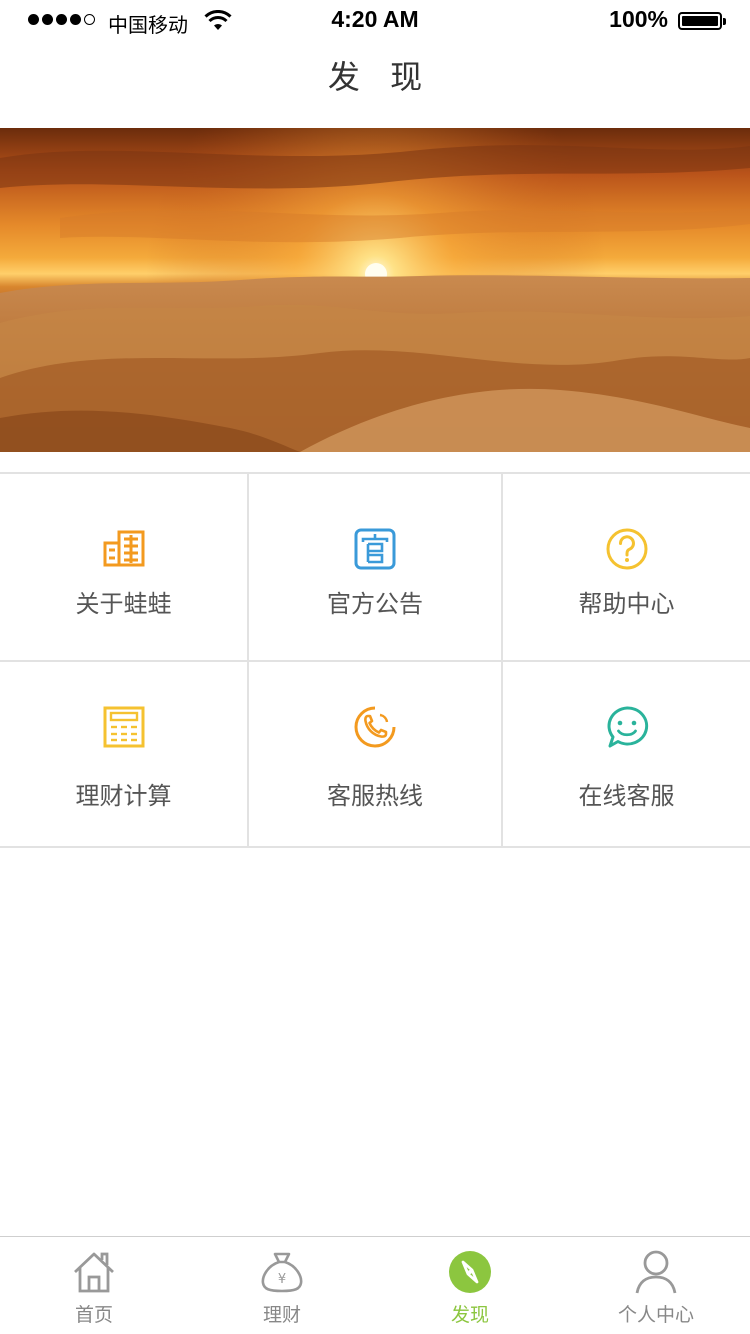 This screenshot has width=750, height=1334. What do you see at coordinates (638, 19) in the screenshot?
I see `battery-percentage: 100%` at bounding box center [638, 19].